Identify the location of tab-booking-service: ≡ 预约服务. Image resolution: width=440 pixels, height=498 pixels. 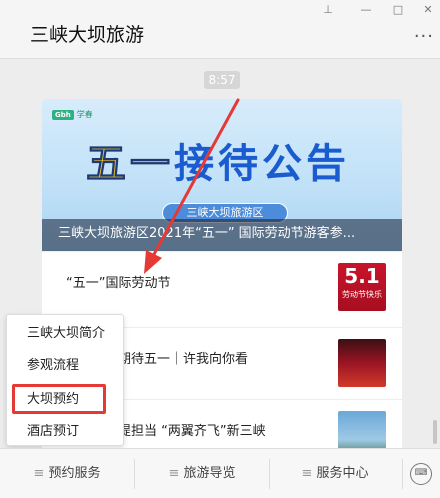
(67, 473).